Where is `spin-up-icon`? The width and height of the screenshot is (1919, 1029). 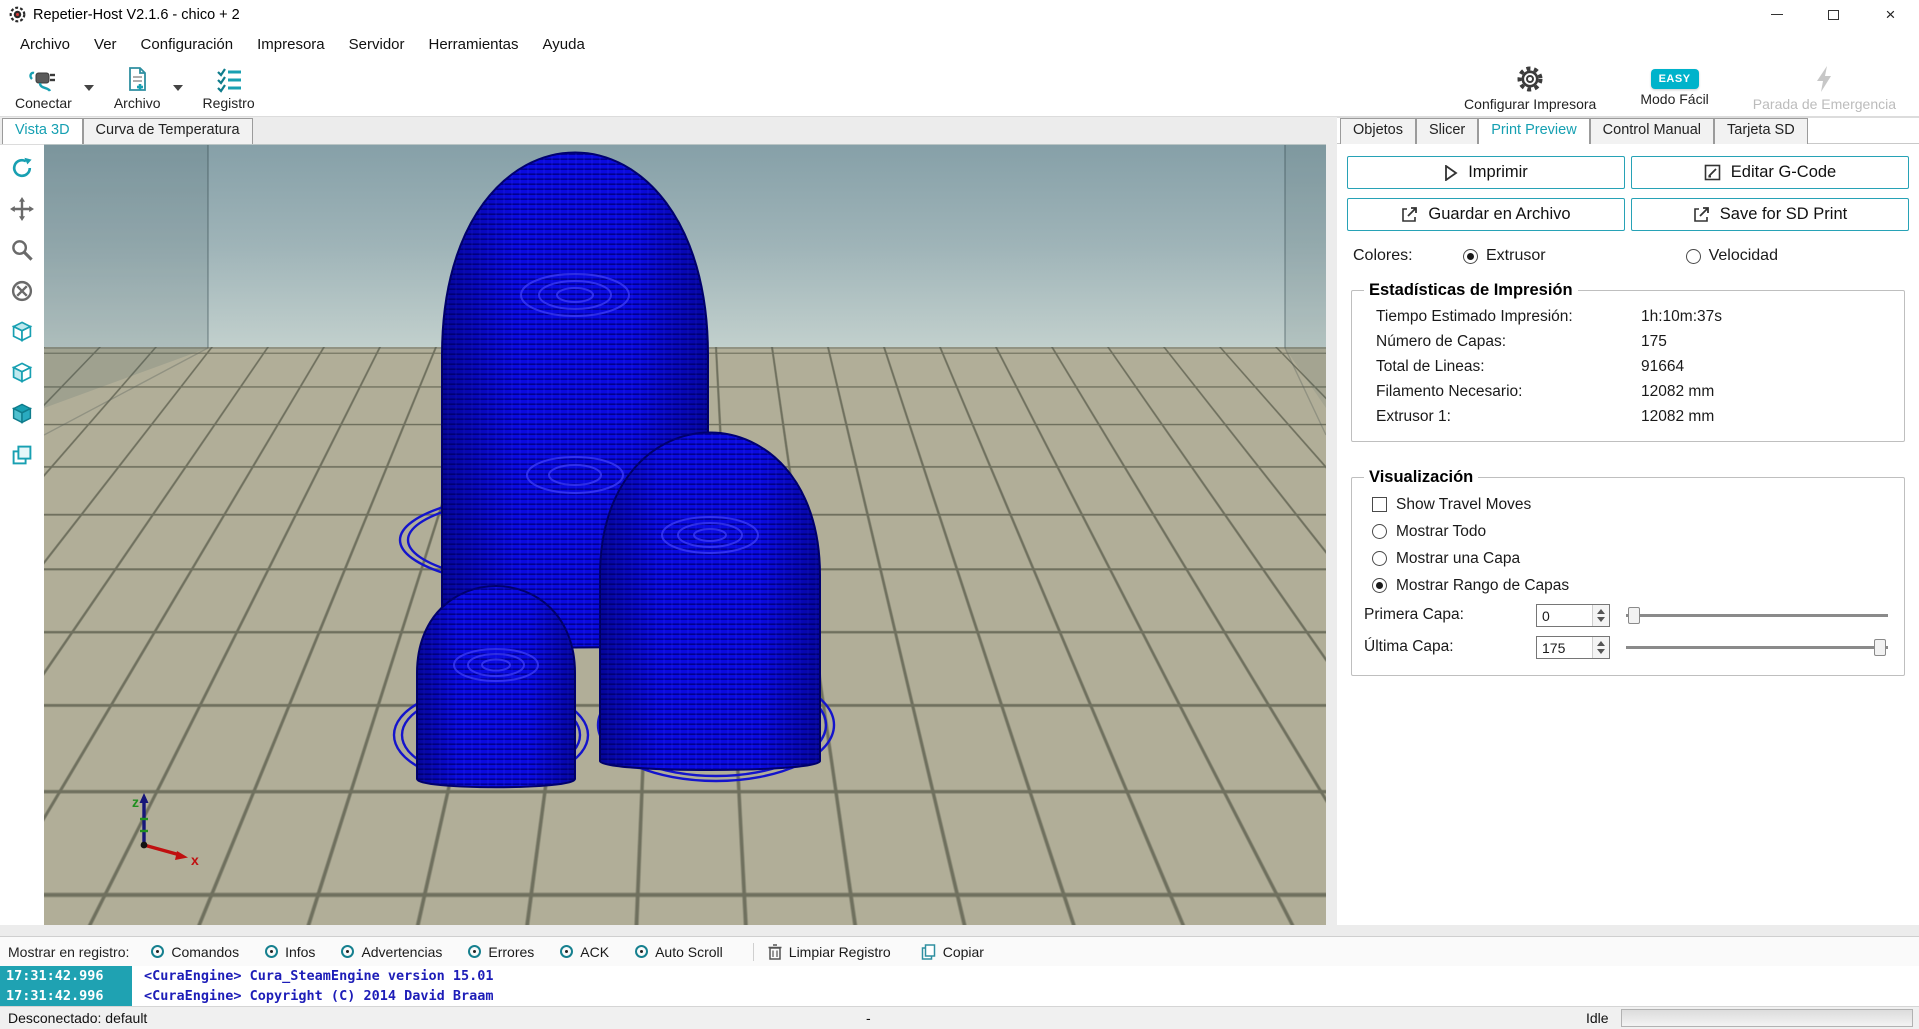 spin-up-icon is located at coordinates (1601, 611).